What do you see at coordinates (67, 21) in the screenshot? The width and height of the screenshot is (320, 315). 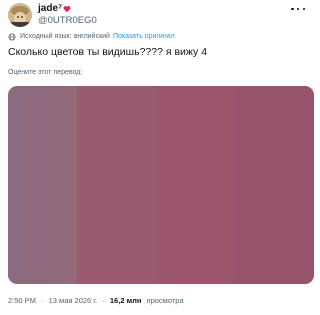 I see `author-handle: @0UTR0EG0` at bounding box center [67, 21].